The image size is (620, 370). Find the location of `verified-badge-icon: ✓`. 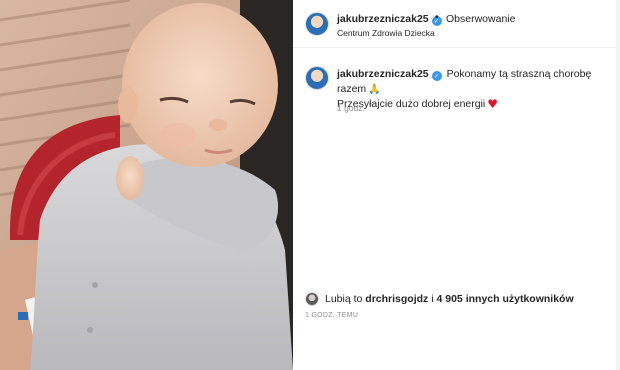

verified-badge-icon: ✓ is located at coordinates (436, 76).